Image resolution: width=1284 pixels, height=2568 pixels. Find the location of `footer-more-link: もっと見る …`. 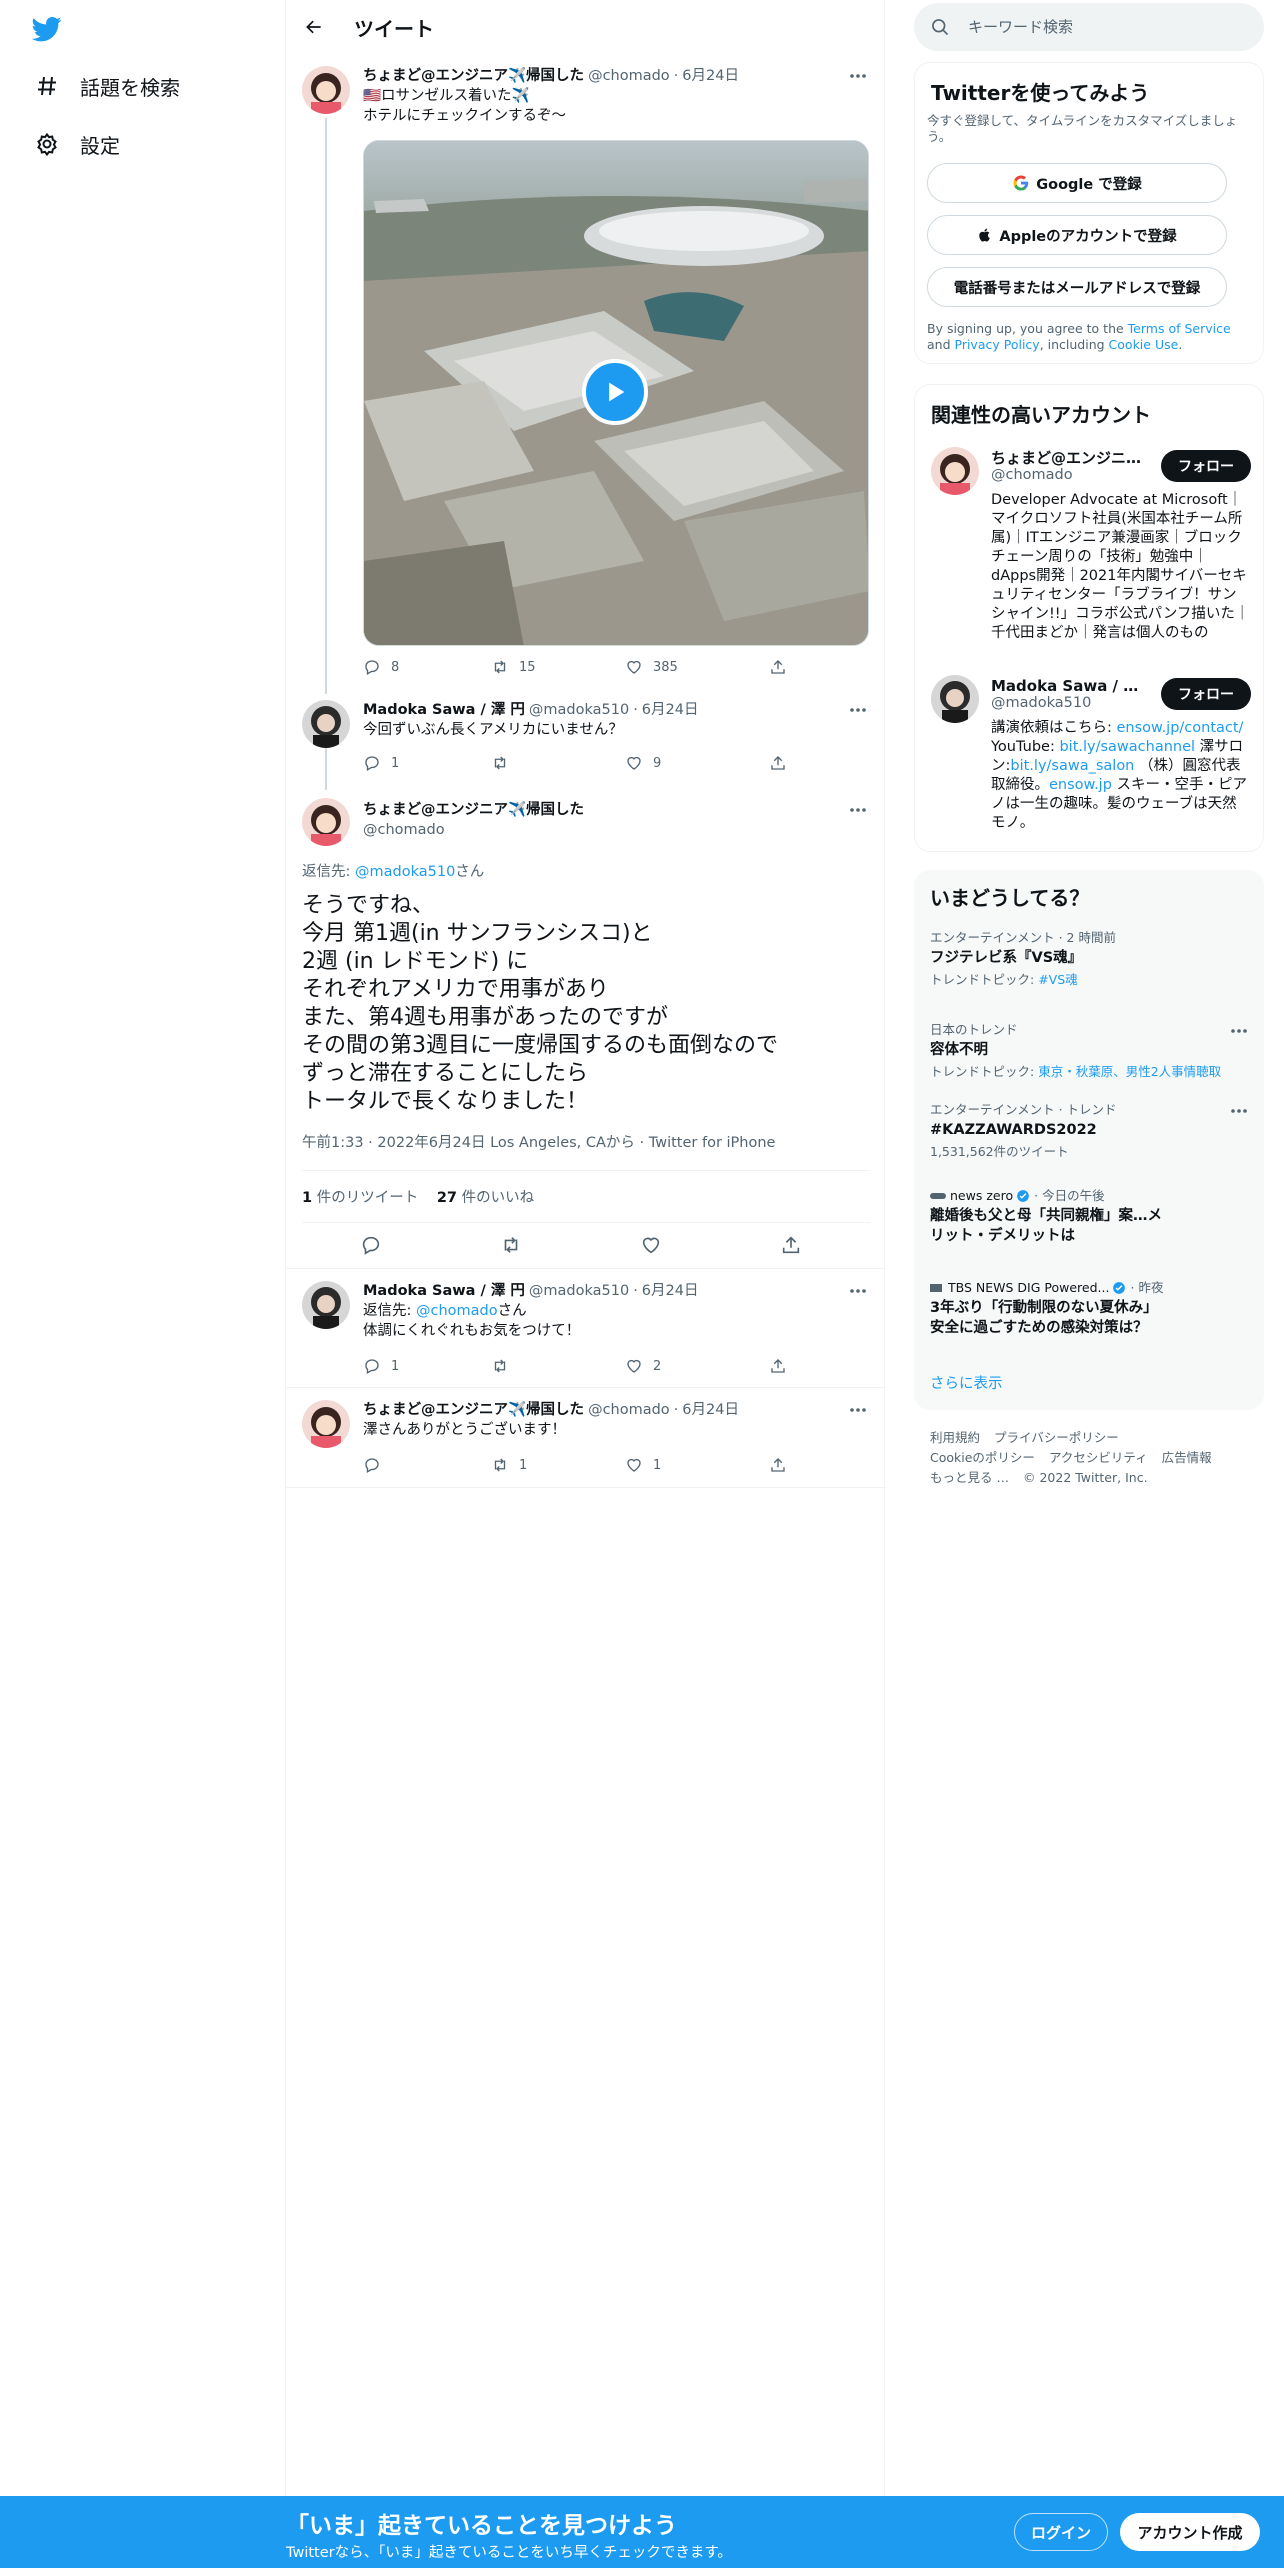

footer-more-link: もっと見る … is located at coordinates (969, 1478).